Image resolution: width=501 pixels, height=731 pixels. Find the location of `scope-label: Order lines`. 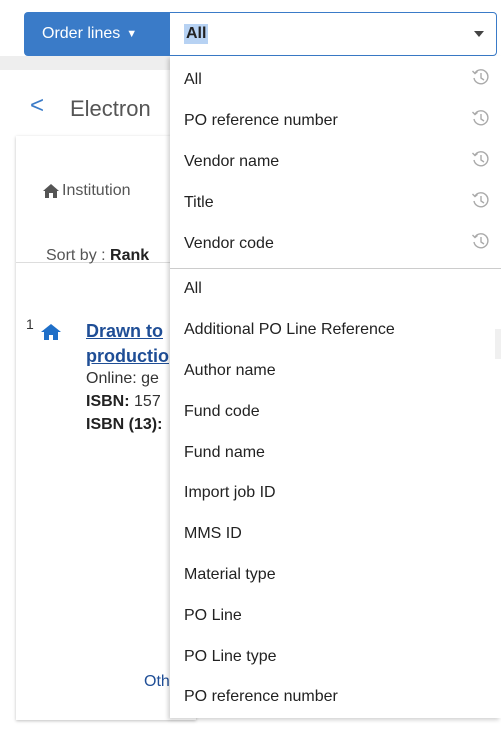

scope-label: Order lines is located at coordinates (81, 33).